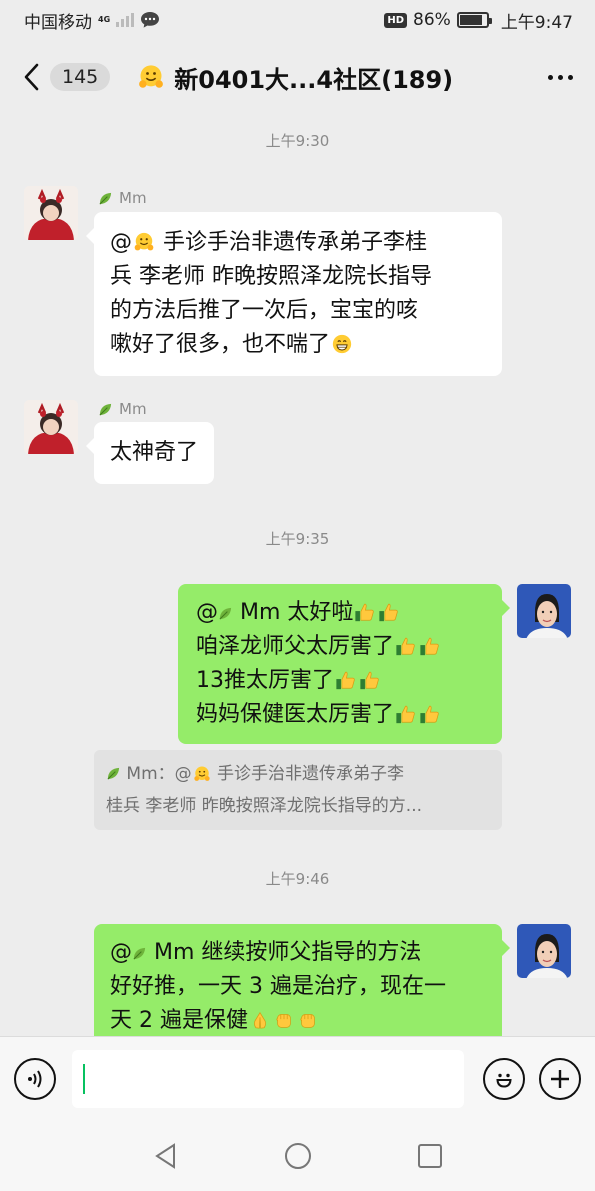 The width and height of the screenshot is (595, 1191). I want to click on message-line: 的方法后推了一次后，宝宝的咳, so click(264, 310).